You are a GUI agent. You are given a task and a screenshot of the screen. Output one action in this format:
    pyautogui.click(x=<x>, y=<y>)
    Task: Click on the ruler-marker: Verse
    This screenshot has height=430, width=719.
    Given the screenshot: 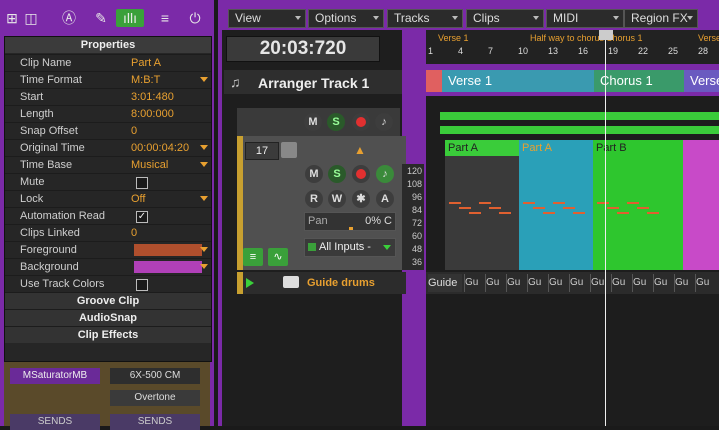 What is the action you would take?
    pyautogui.click(x=708, y=38)
    